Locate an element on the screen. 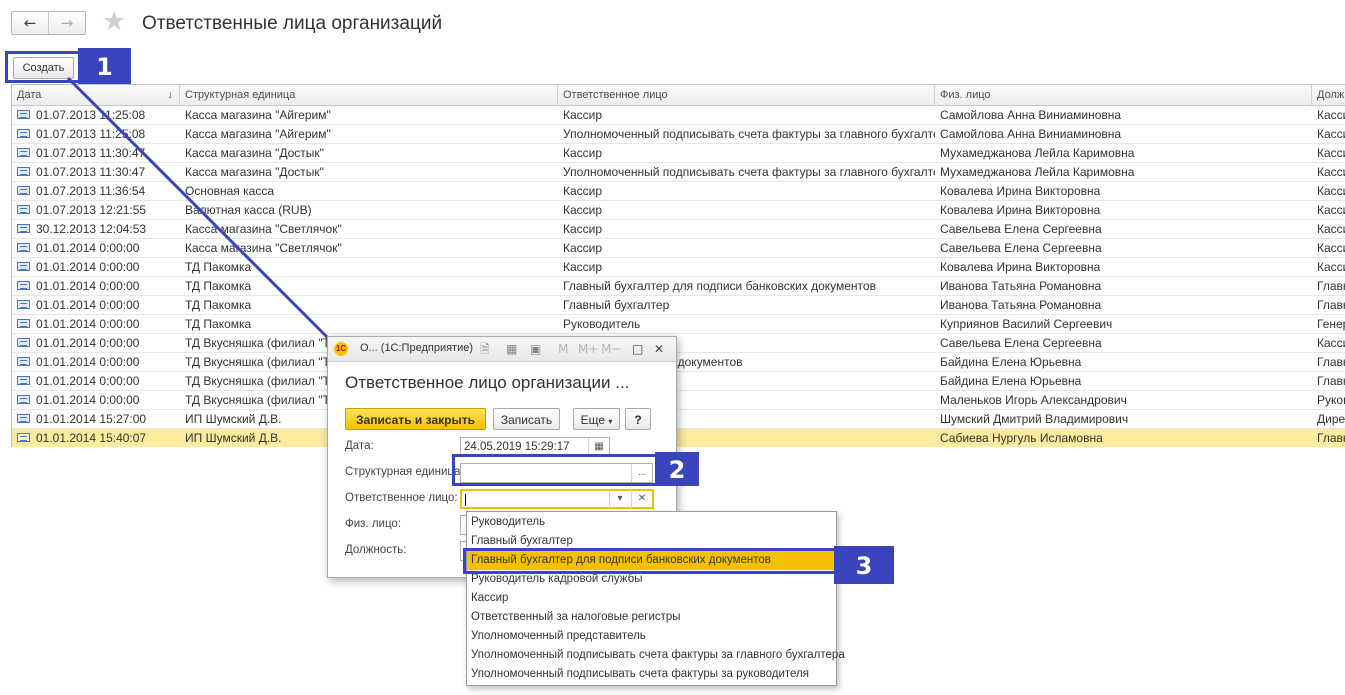 The width and height of the screenshot is (1345, 695). date-label: Дата: is located at coordinates (359, 446).